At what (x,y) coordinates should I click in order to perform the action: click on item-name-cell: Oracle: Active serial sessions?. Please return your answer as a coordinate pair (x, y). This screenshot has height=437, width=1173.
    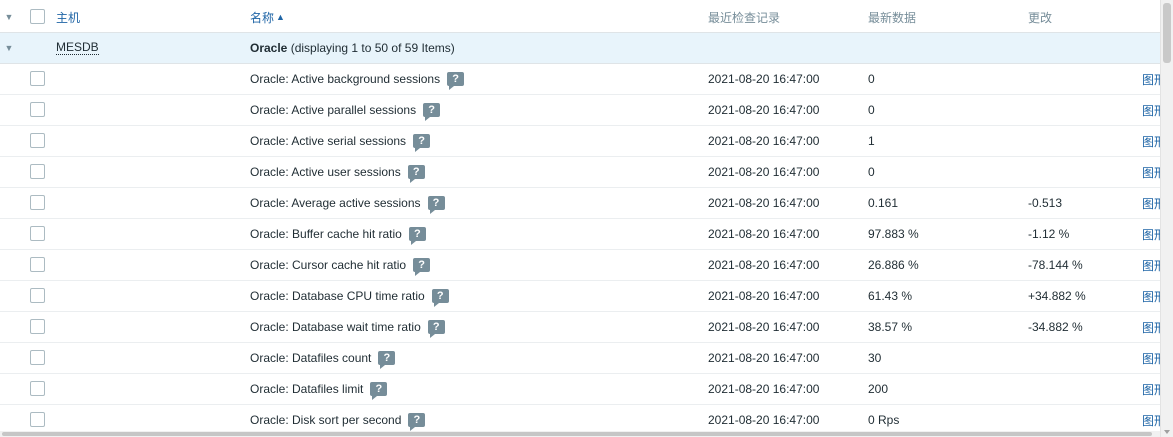
    Looking at the image, I should click on (340, 141).